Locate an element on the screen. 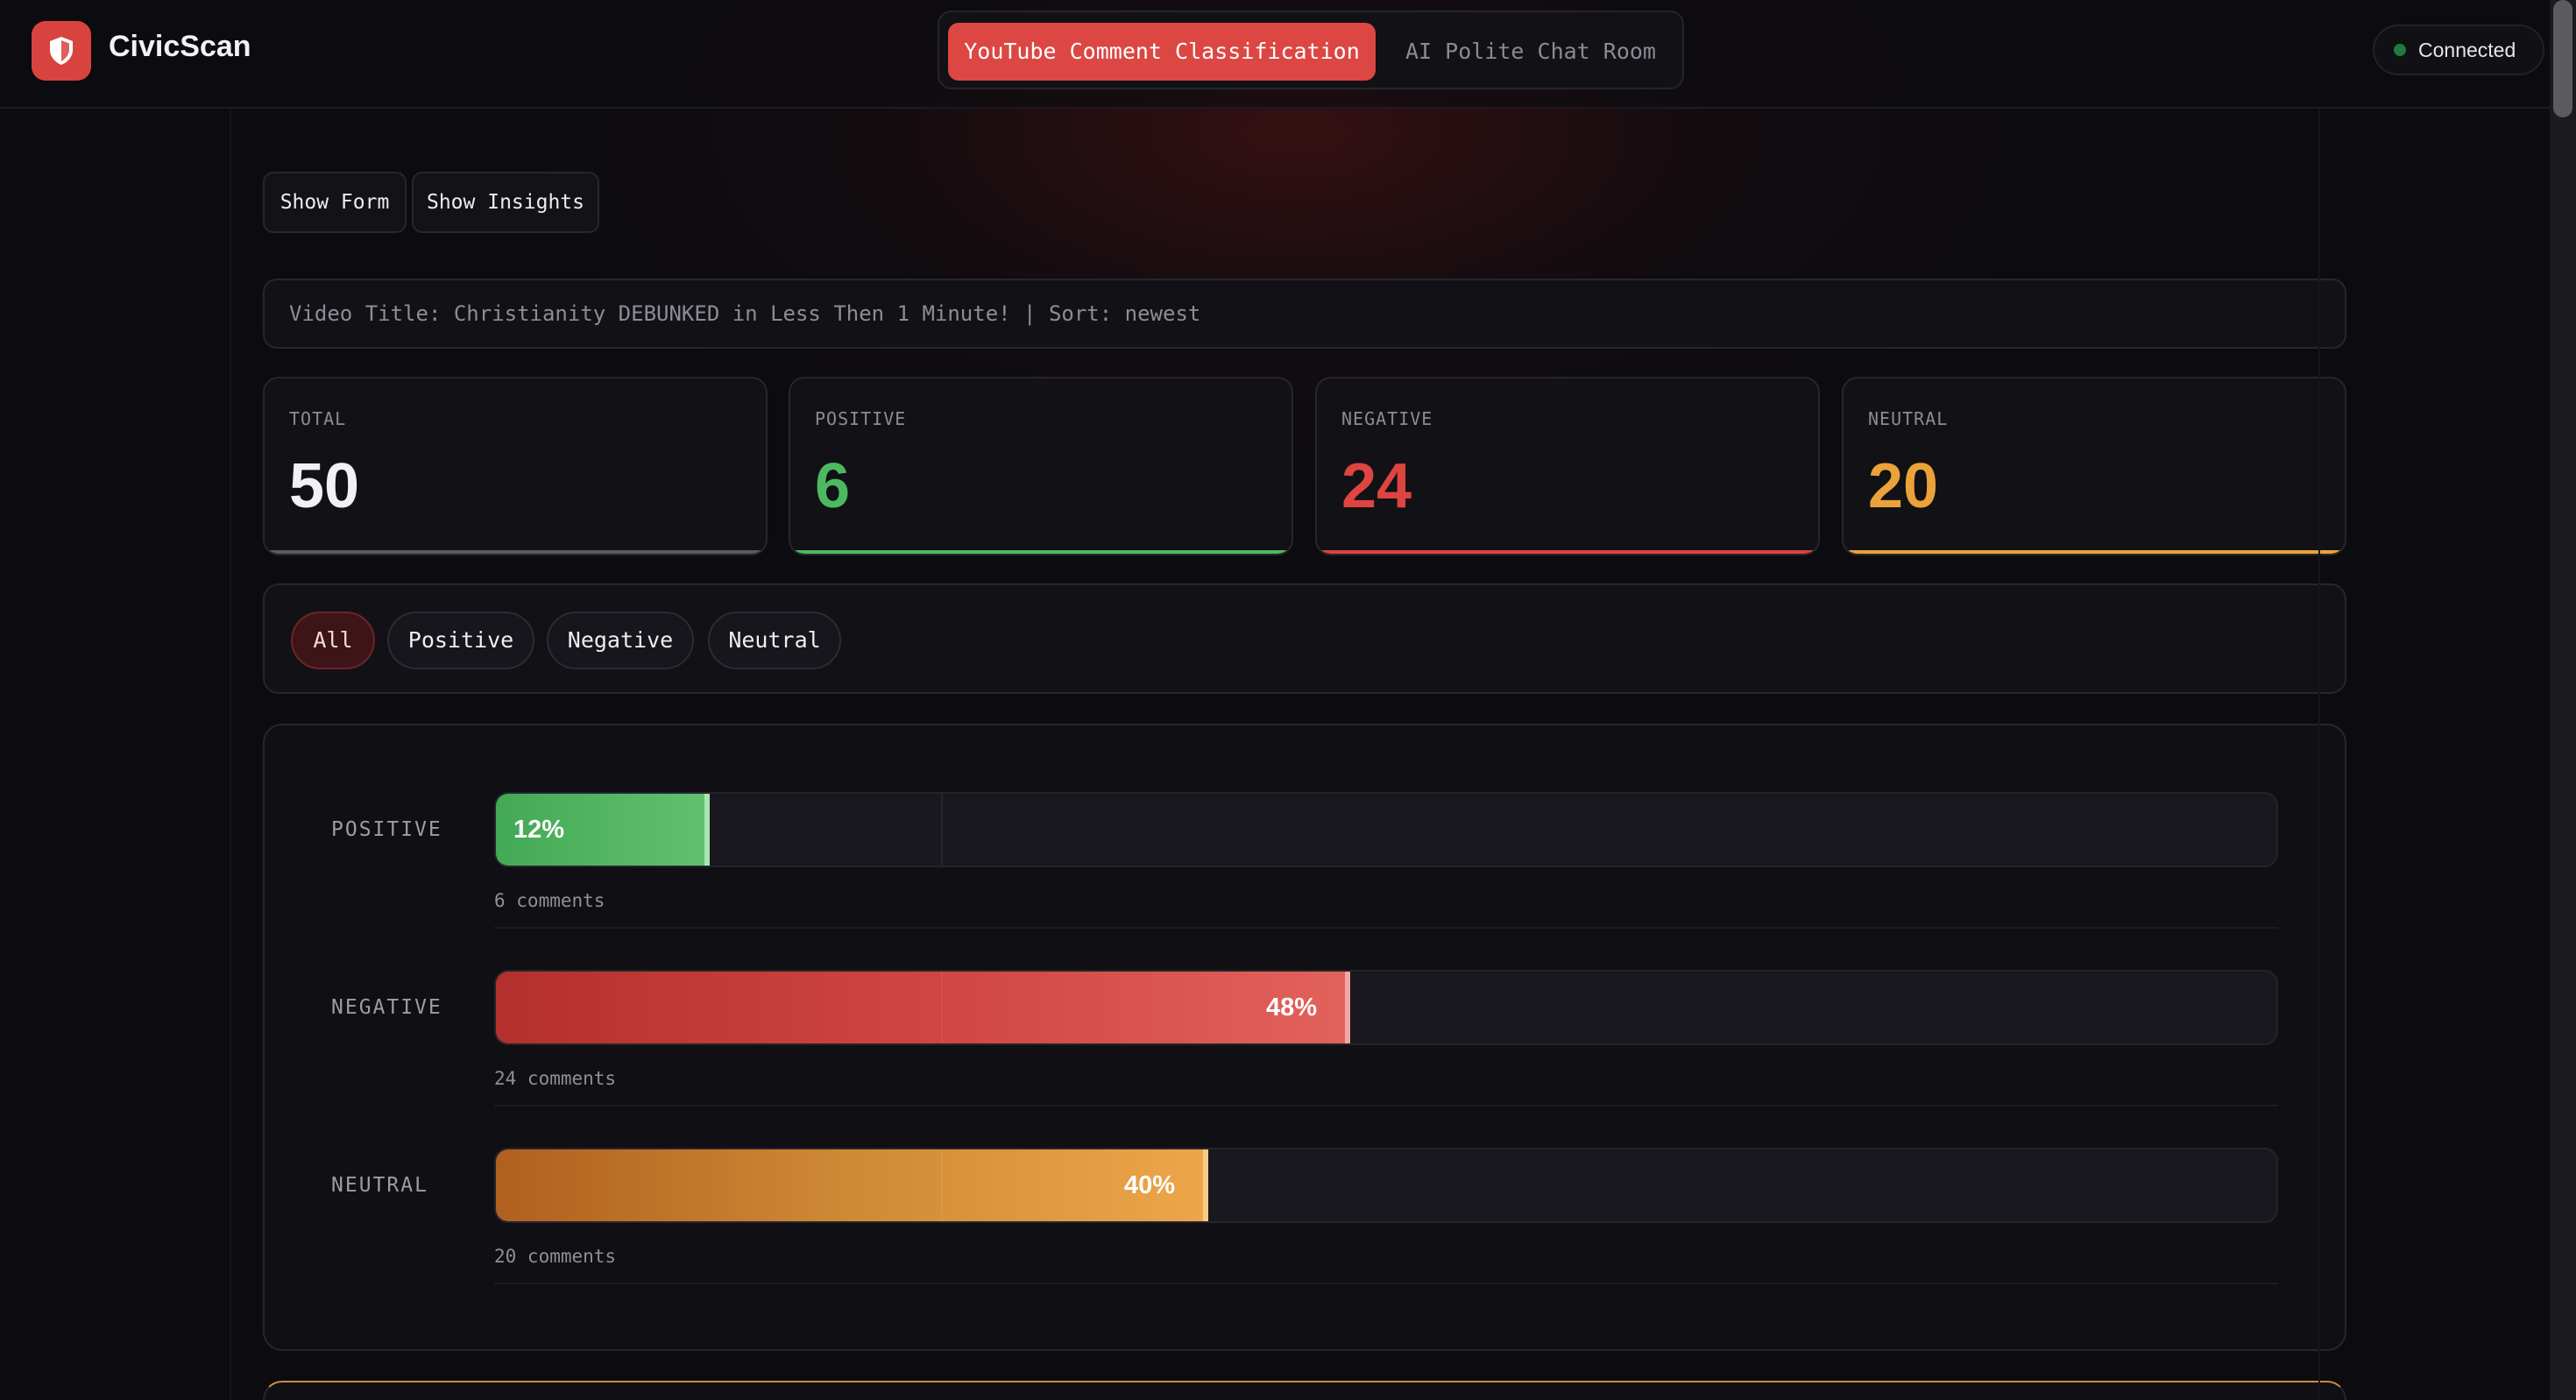 The width and height of the screenshot is (2576, 1400). progress-track: 12% is located at coordinates (1386, 829).